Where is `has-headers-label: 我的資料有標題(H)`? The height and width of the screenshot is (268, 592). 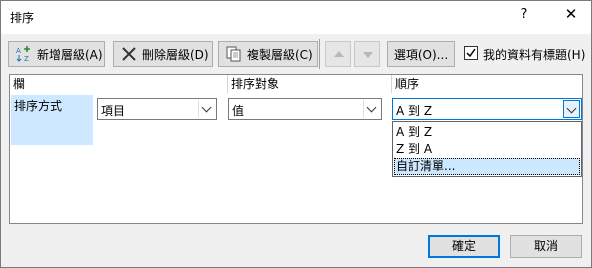
has-headers-label: 我的資料有標題(H) is located at coordinates (534, 54).